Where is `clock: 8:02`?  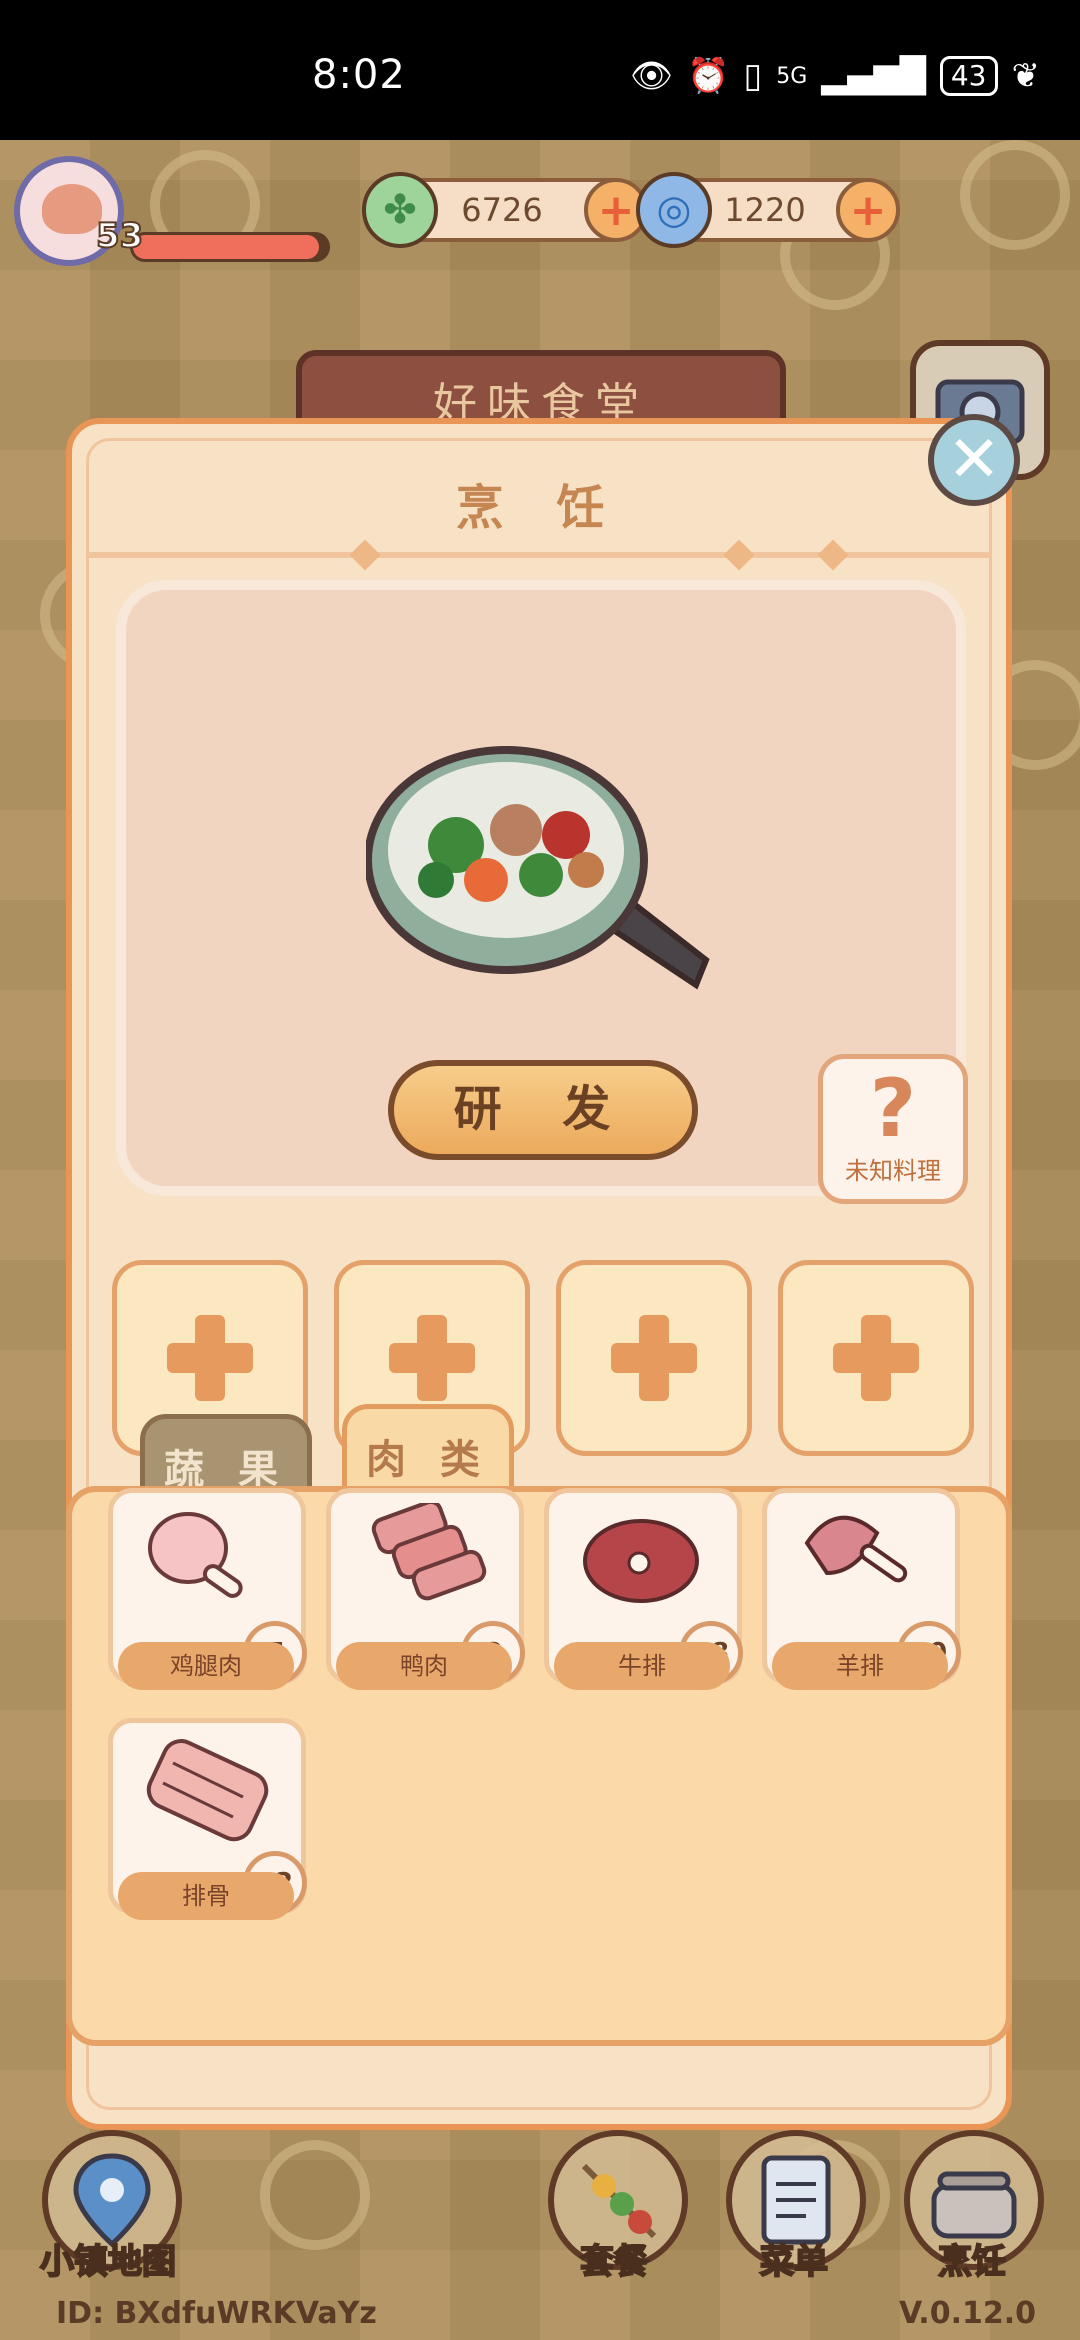 clock: 8:02 is located at coordinates (359, 75).